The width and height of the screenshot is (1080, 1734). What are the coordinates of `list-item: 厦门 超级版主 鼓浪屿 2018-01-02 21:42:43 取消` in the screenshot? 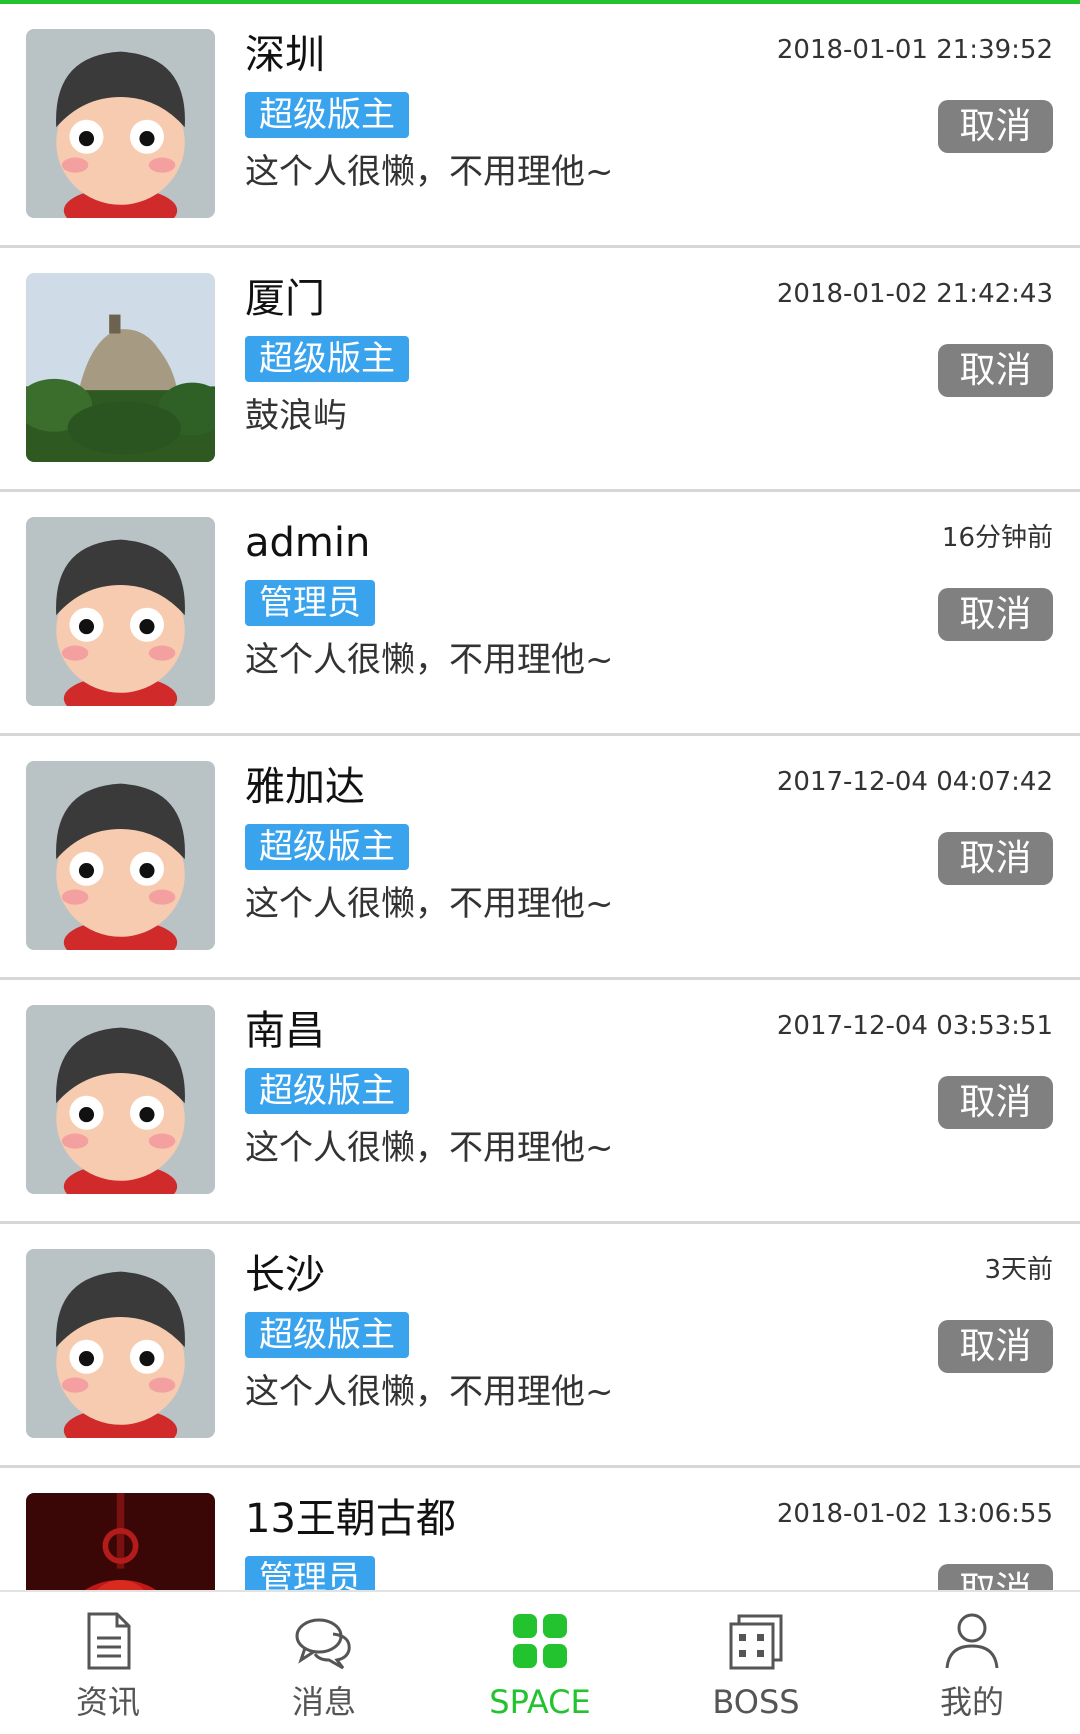 It's located at (540, 370).